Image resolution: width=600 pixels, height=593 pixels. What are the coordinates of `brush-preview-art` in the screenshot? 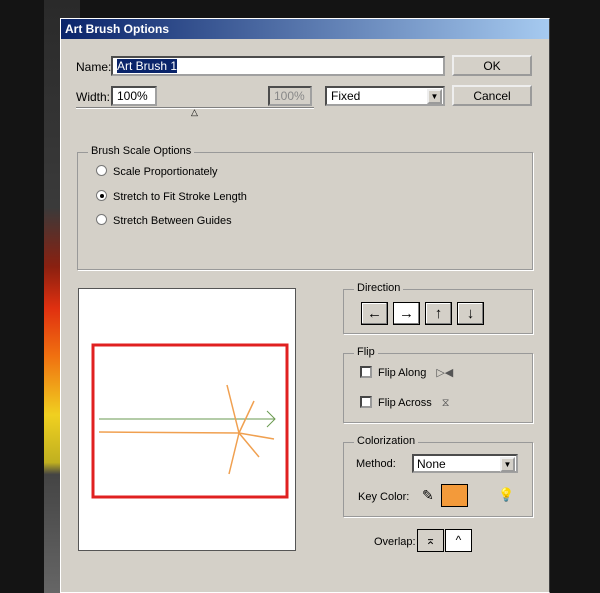 It's located at (190, 421).